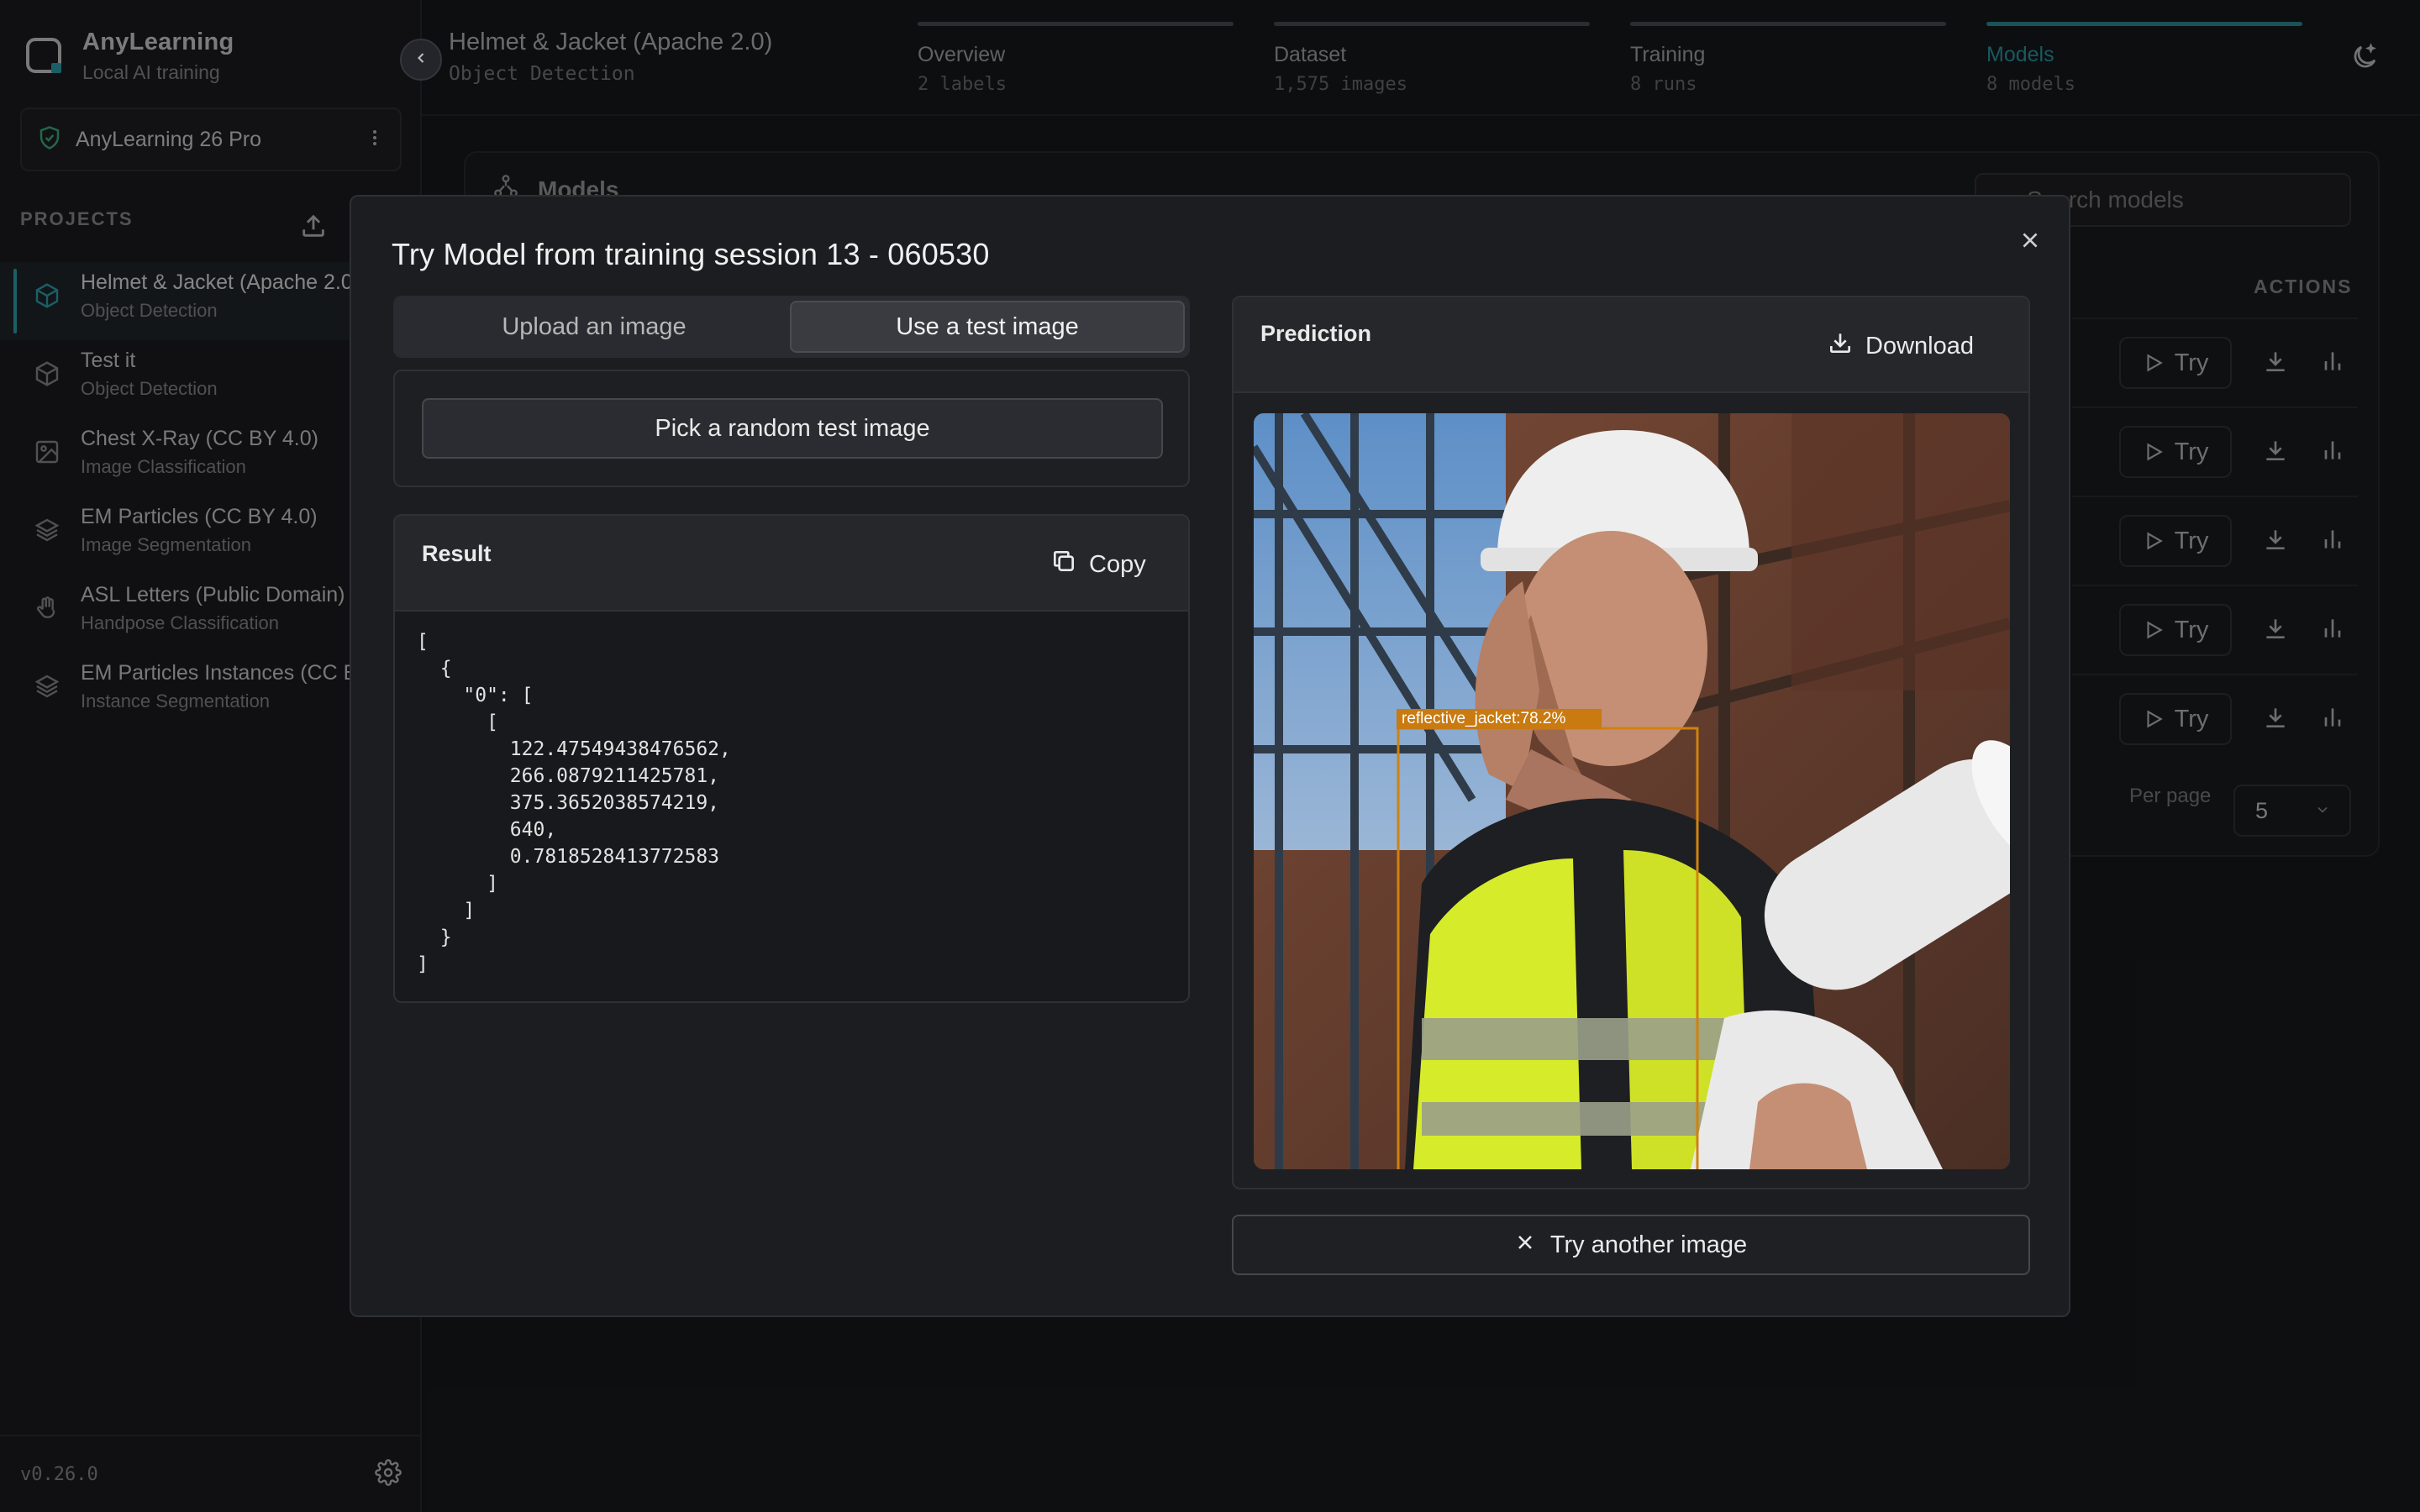 Image resolution: width=2420 pixels, height=1512 pixels. I want to click on copy-button: Copy, so click(1098, 564).